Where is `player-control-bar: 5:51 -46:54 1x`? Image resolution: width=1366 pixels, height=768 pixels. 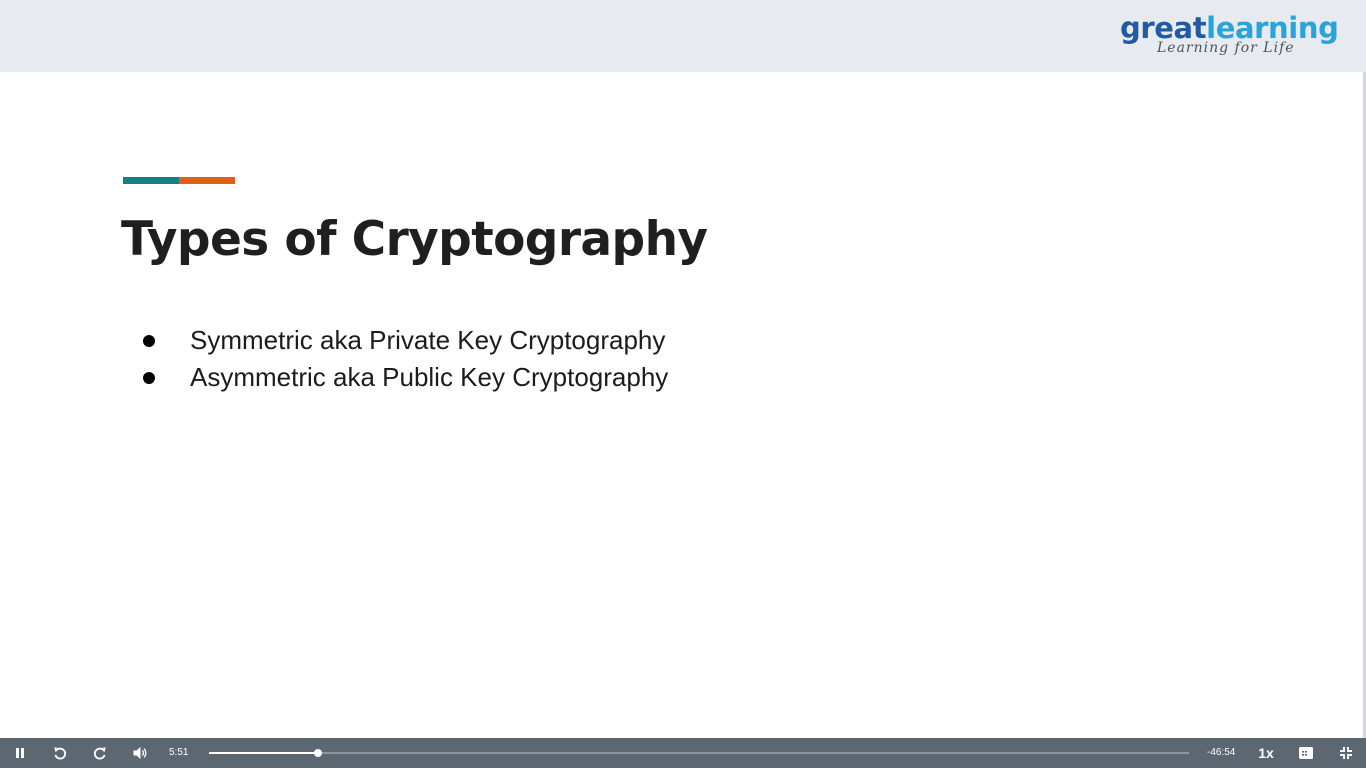 player-control-bar: 5:51 -46:54 1x is located at coordinates (683, 753).